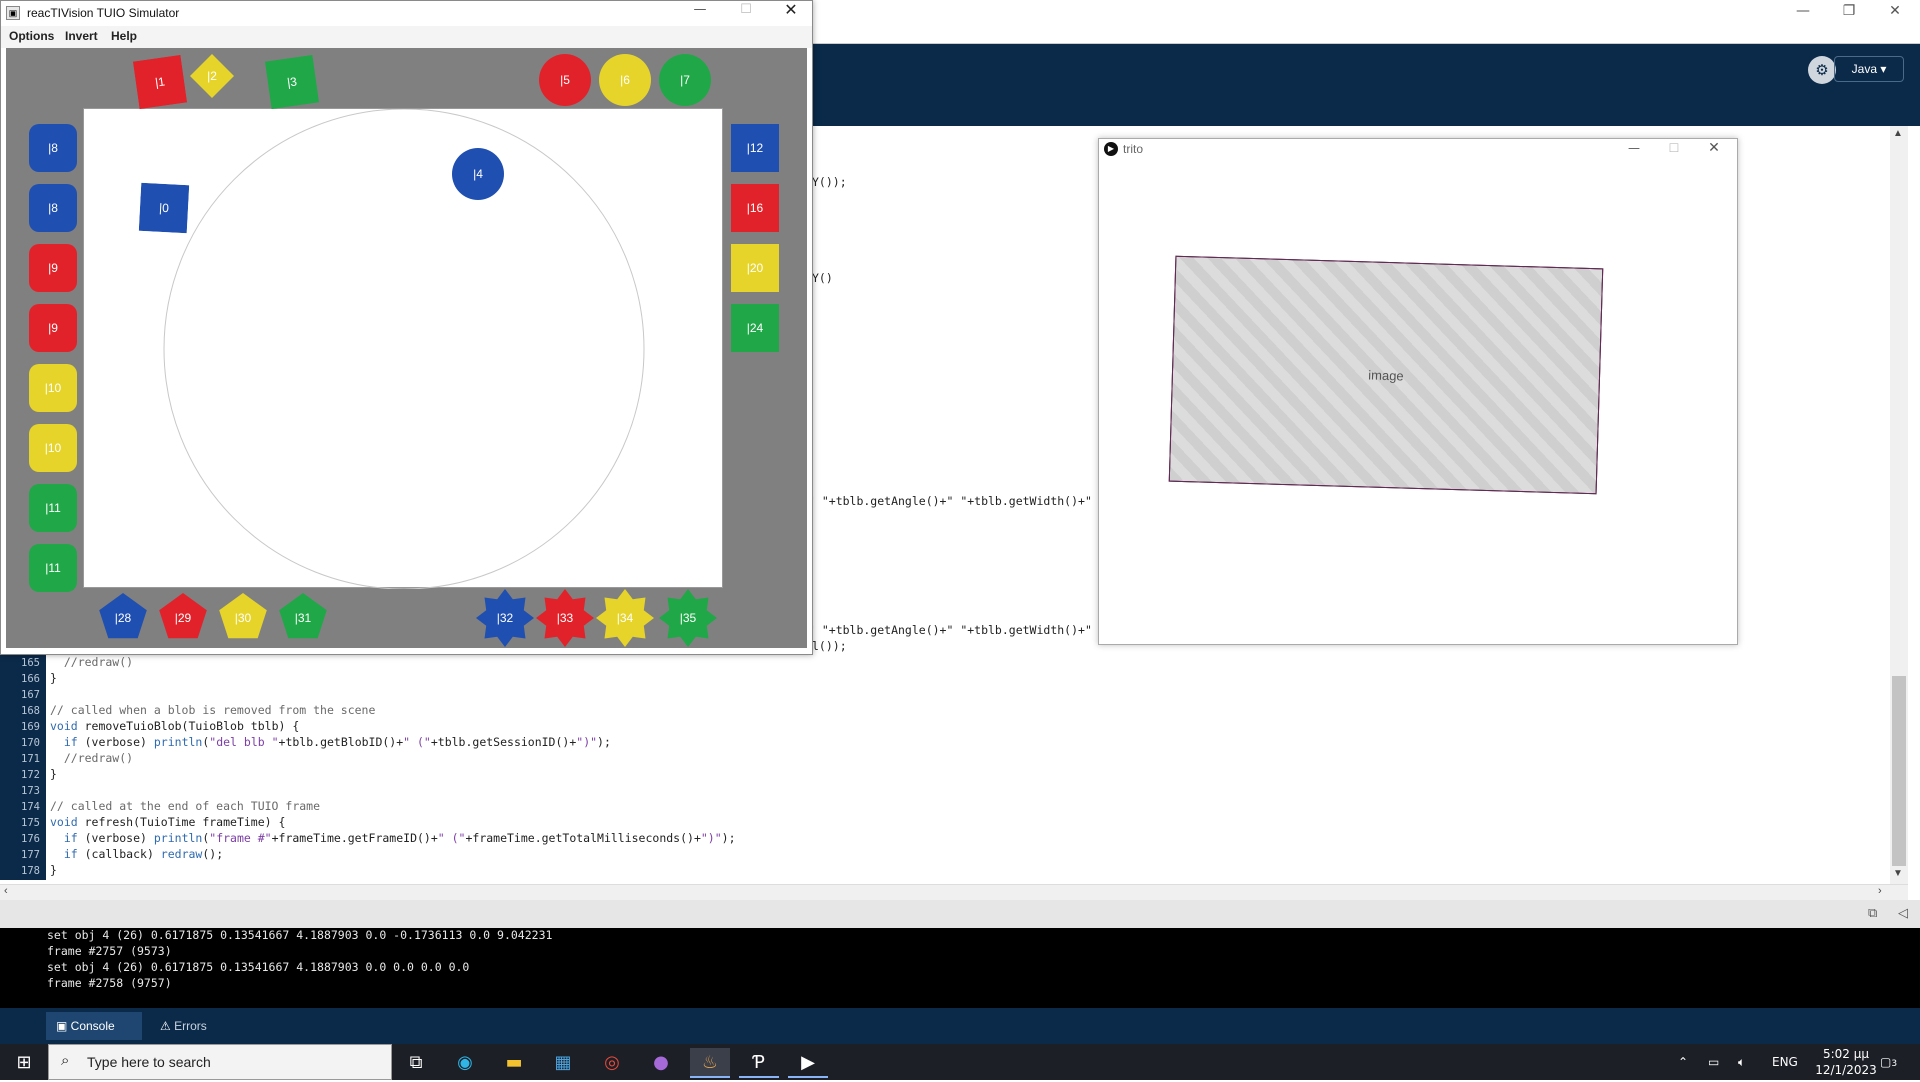 The height and width of the screenshot is (1082, 1920). What do you see at coordinates (292, 82) in the screenshot?
I see `fiducial-3-square: |3` at bounding box center [292, 82].